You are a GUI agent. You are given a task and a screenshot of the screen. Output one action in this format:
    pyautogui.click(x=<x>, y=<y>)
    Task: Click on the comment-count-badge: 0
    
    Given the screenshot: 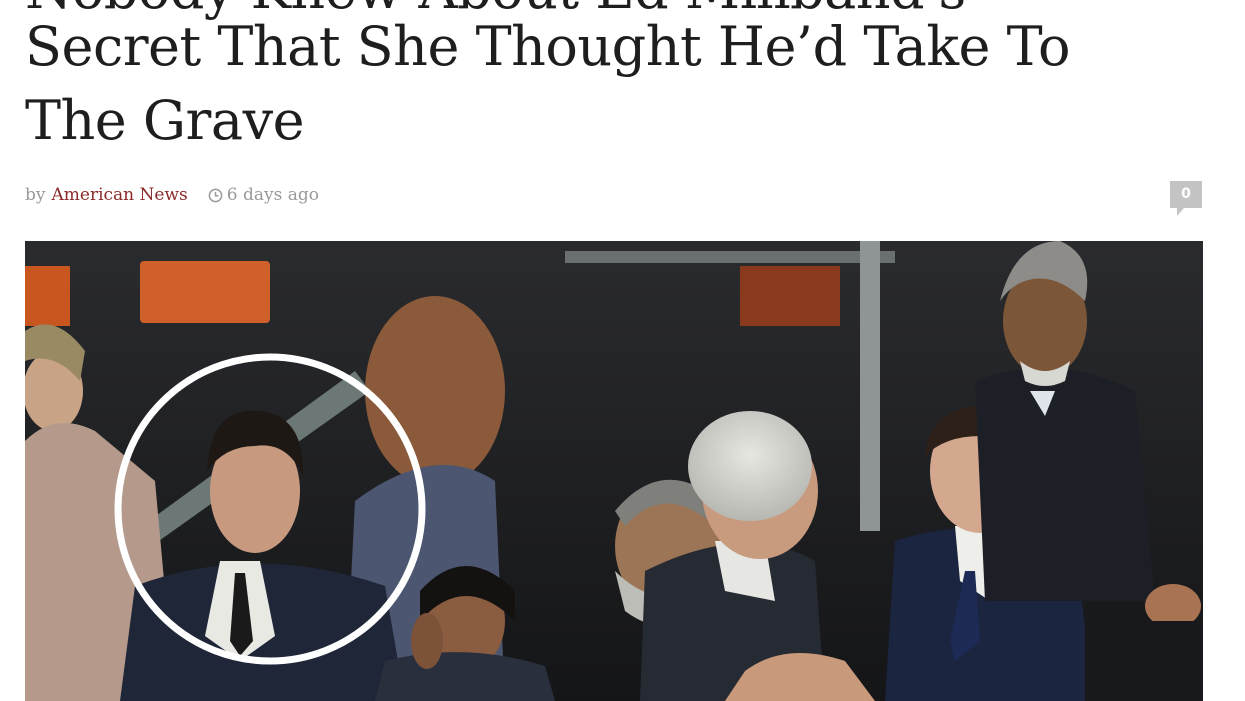 What is the action you would take?
    pyautogui.click(x=1186, y=199)
    